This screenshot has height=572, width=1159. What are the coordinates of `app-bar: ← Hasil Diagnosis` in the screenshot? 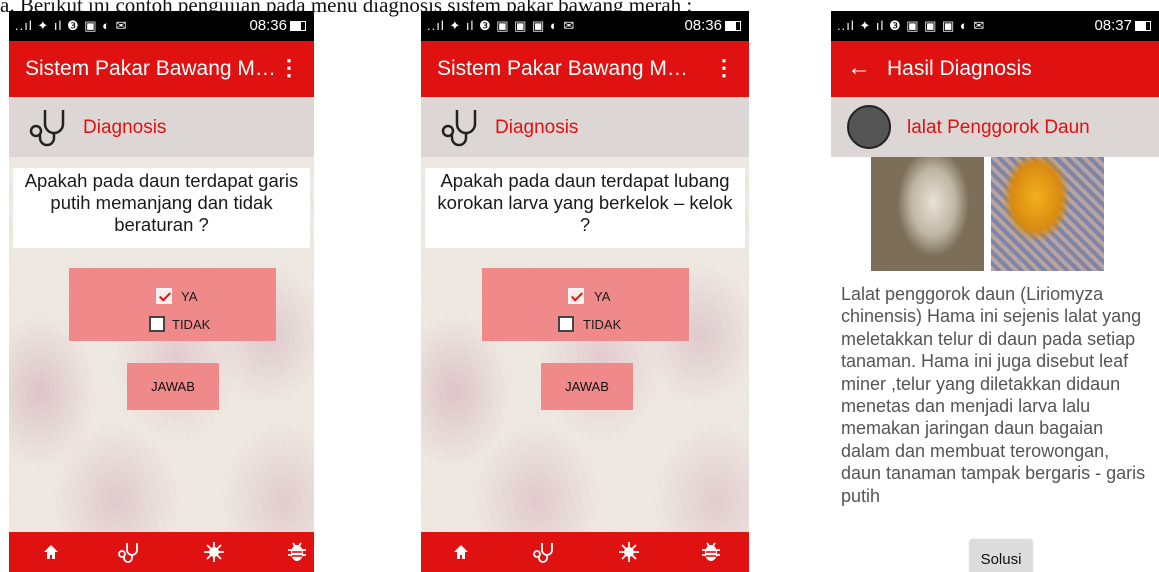 It's located at (995, 69).